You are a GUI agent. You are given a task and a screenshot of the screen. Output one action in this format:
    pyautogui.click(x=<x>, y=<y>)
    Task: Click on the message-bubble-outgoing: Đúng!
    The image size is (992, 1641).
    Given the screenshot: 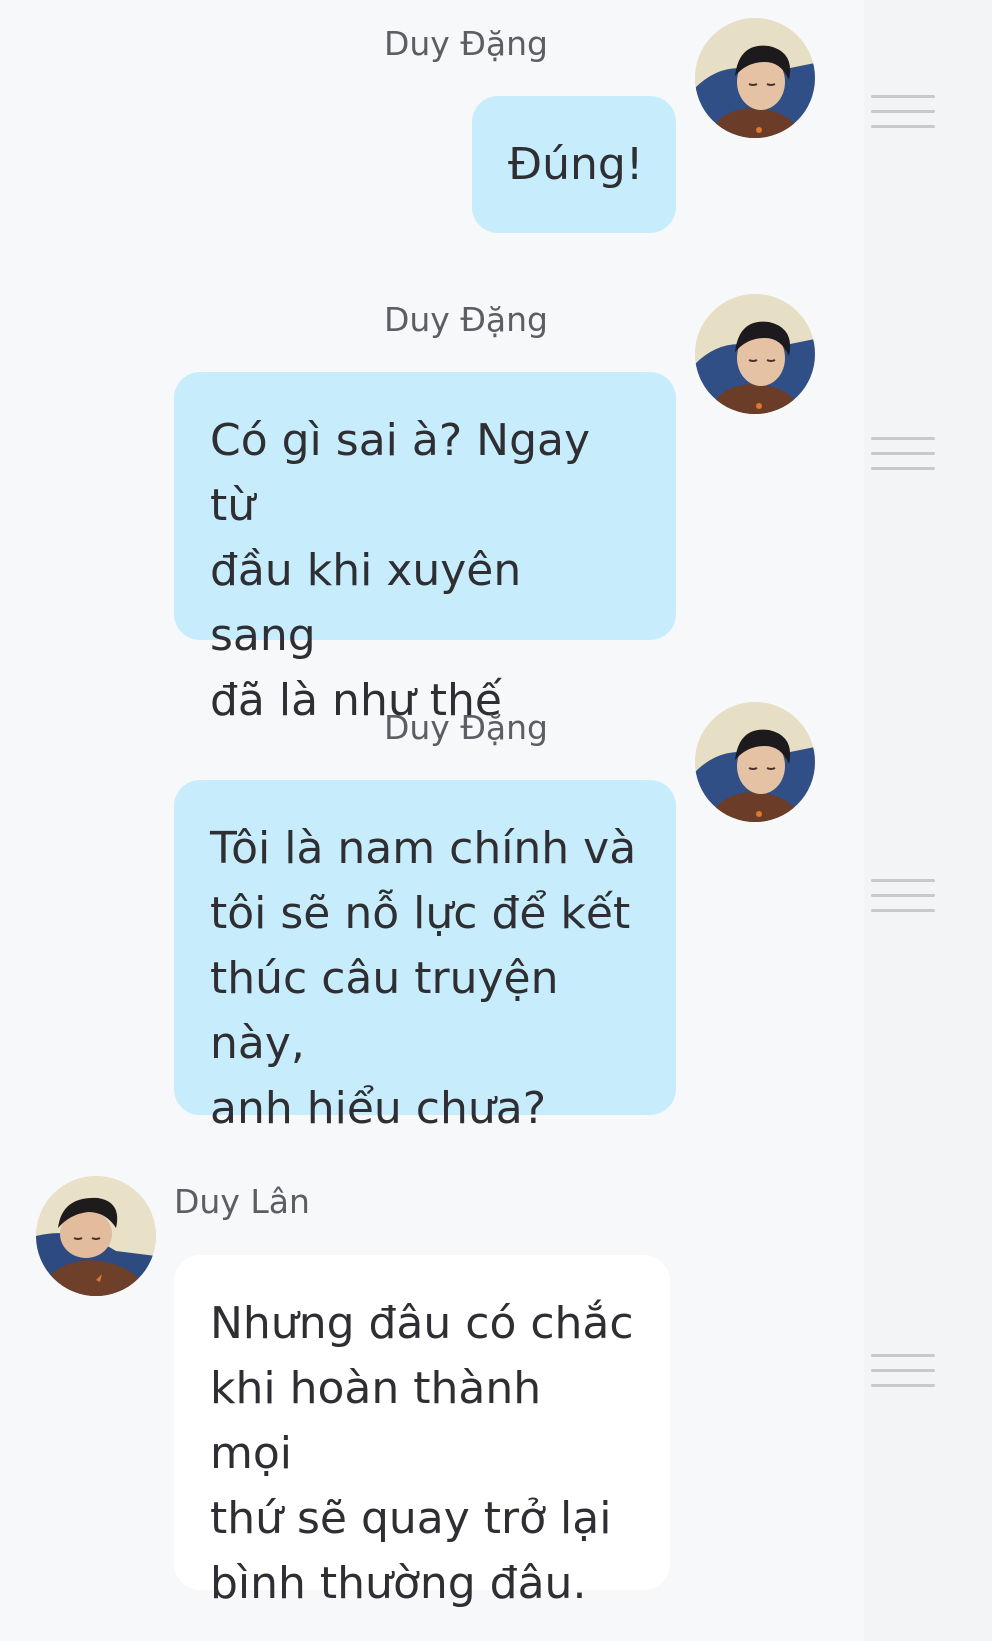 What is the action you would take?
    pyautogui.click(x=574, y=164)
    